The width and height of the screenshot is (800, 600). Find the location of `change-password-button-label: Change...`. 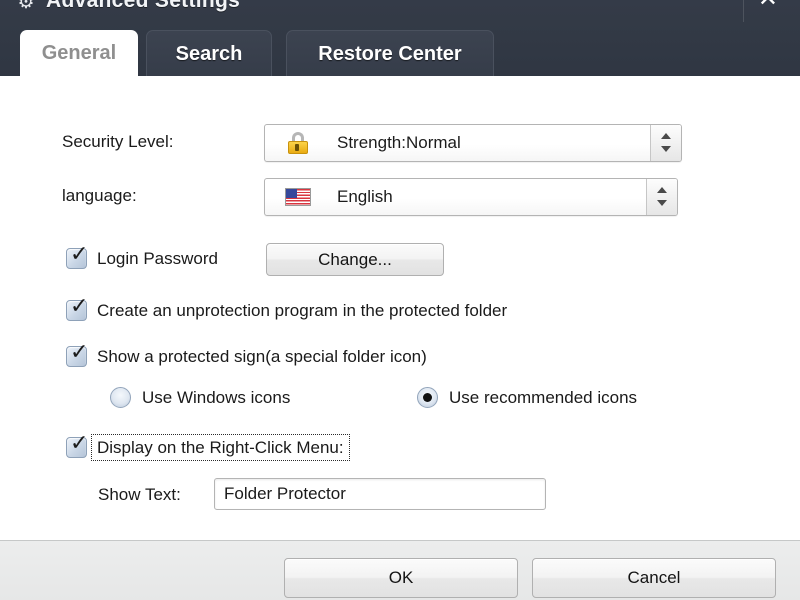

change-password-button-label: Change... is located at coordinates (355, 259).